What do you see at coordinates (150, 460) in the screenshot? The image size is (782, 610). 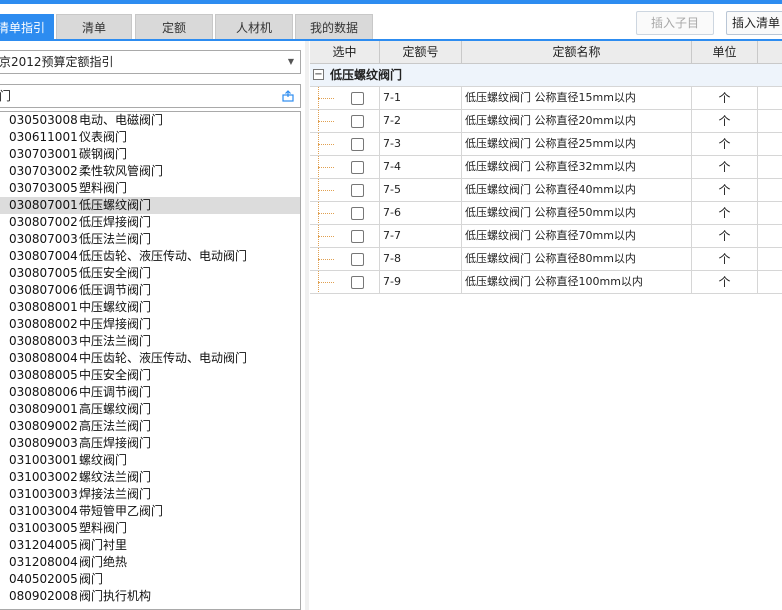 I see `tree-item: 031003001螺纹阀门` at bounding box center [150, 460].